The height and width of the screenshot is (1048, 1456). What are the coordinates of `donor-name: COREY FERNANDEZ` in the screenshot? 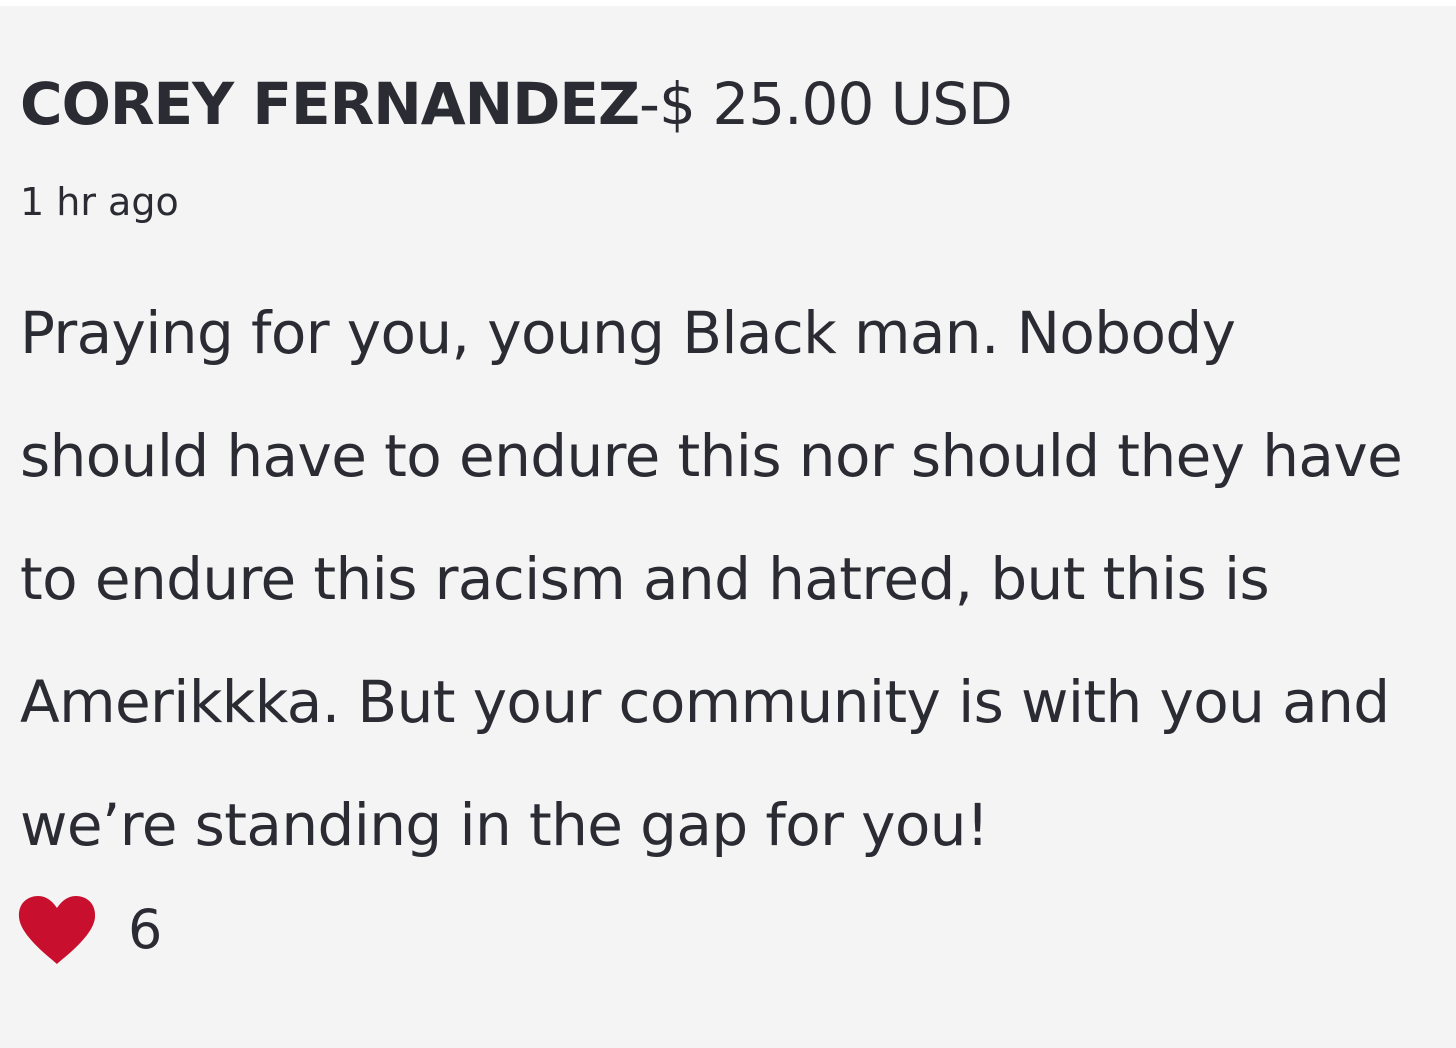 It's located at (330, 104).